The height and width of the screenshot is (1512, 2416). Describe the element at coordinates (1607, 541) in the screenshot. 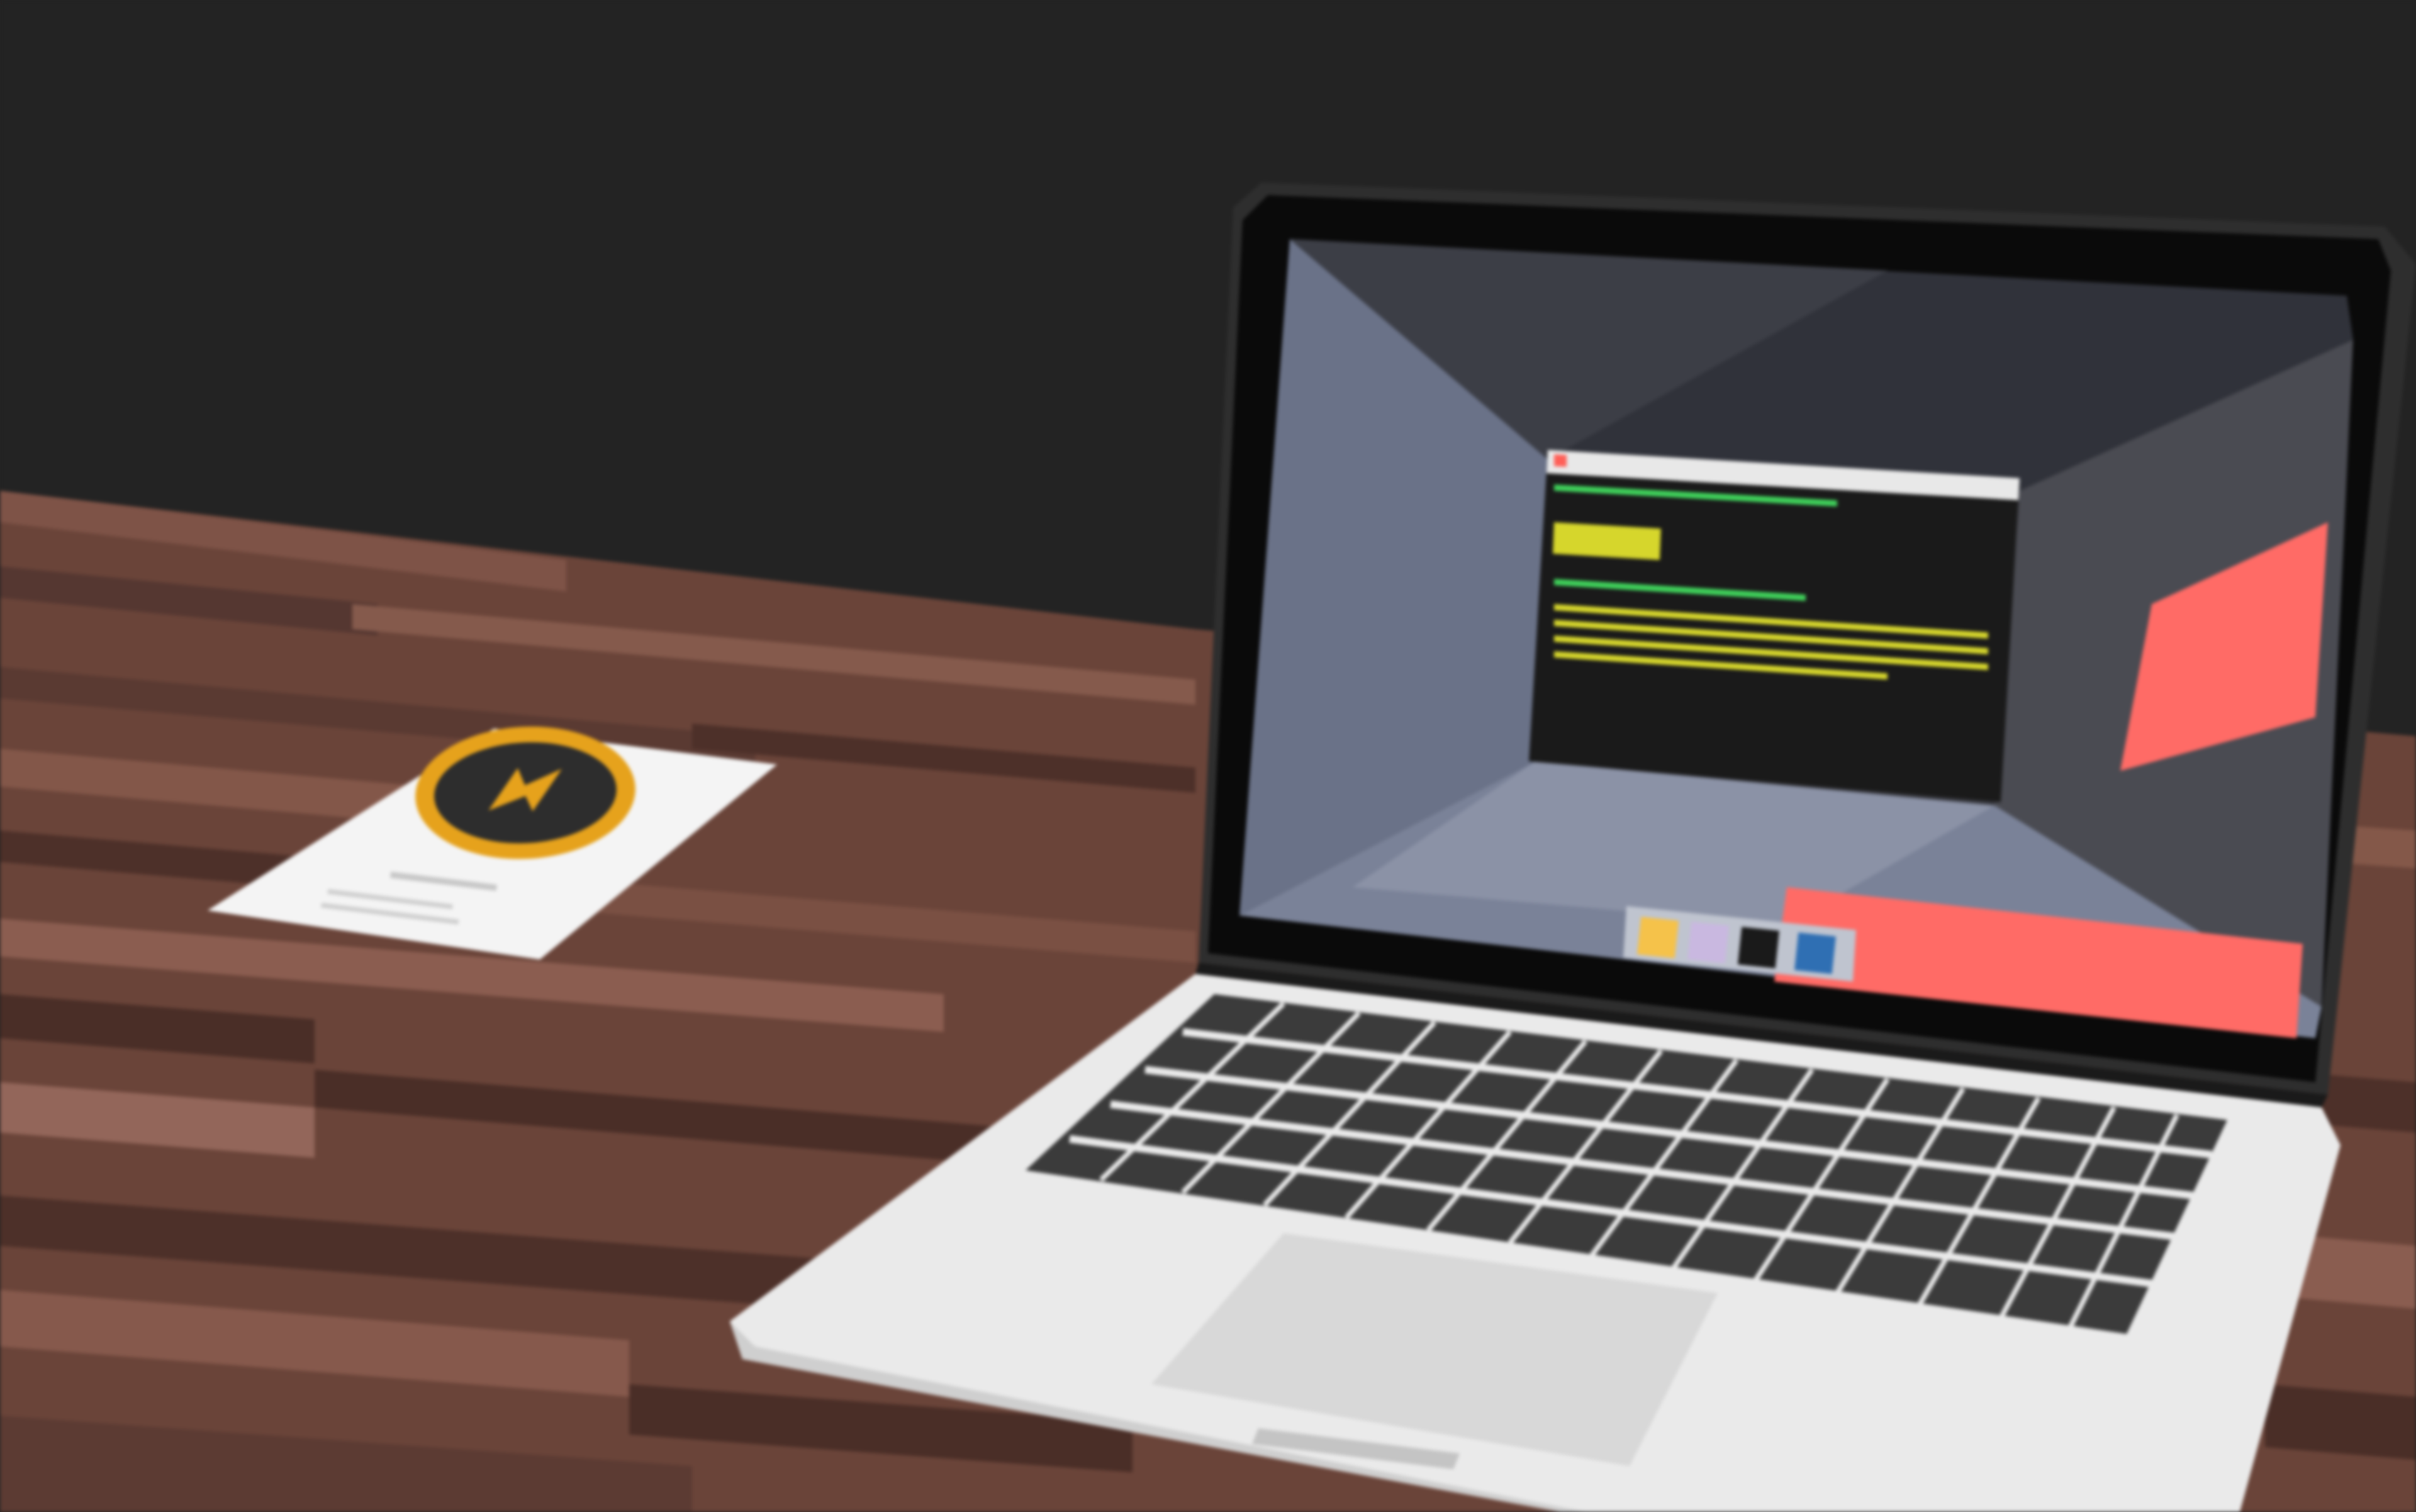

I see `terminal-line-yellow` at that location.